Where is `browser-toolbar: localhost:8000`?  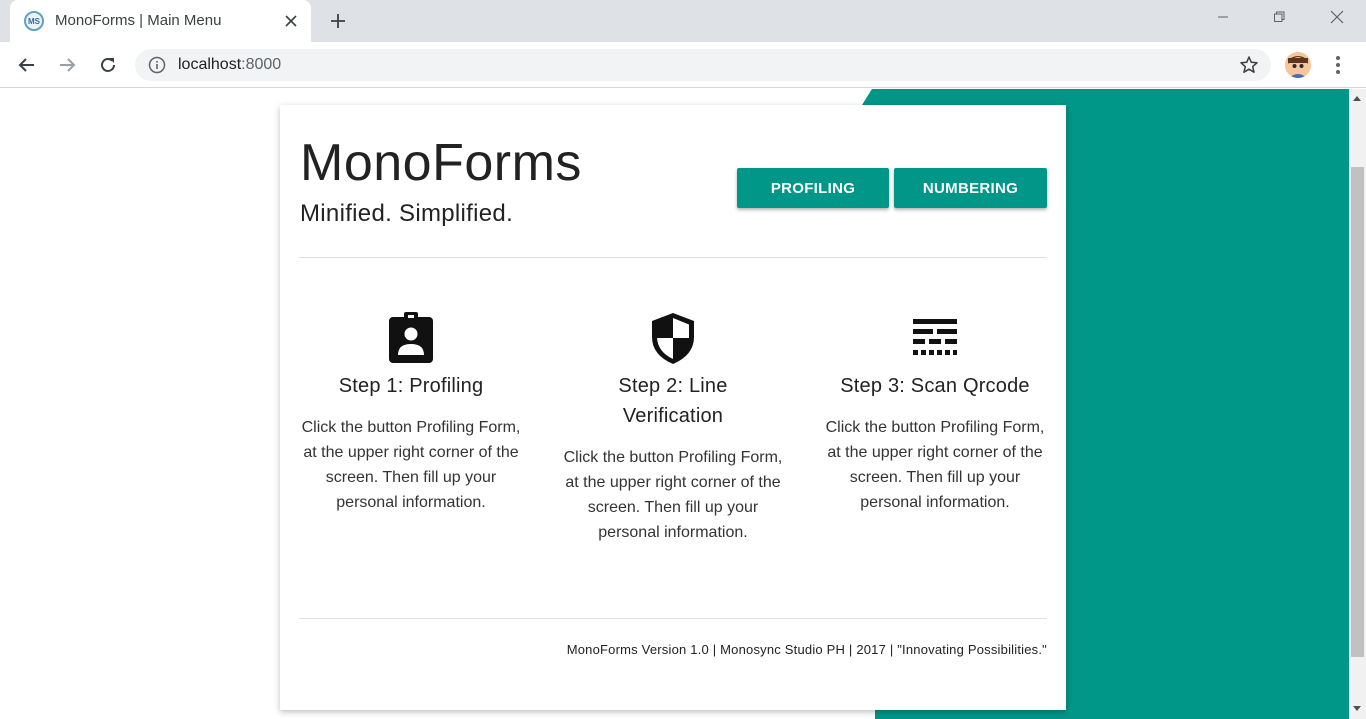
browser-toolbar: localhost:8000 is located at coordinates (683, 65).